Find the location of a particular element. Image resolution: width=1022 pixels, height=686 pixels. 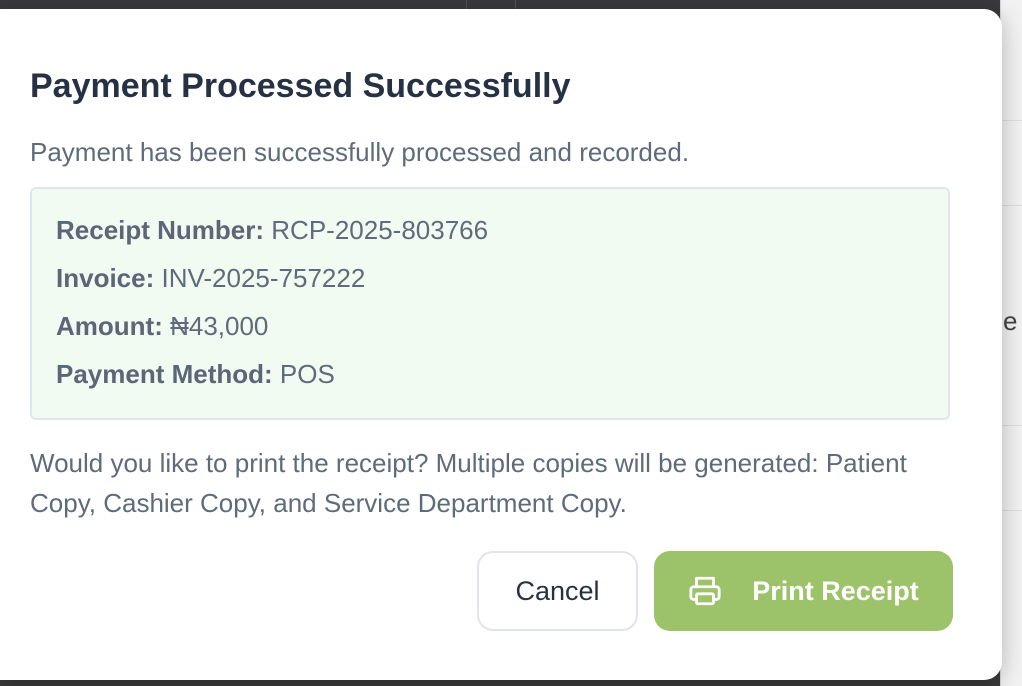

receipt-number-row: Receipt Number: RCP-2025-803766 is located at coordinates (272, 230).